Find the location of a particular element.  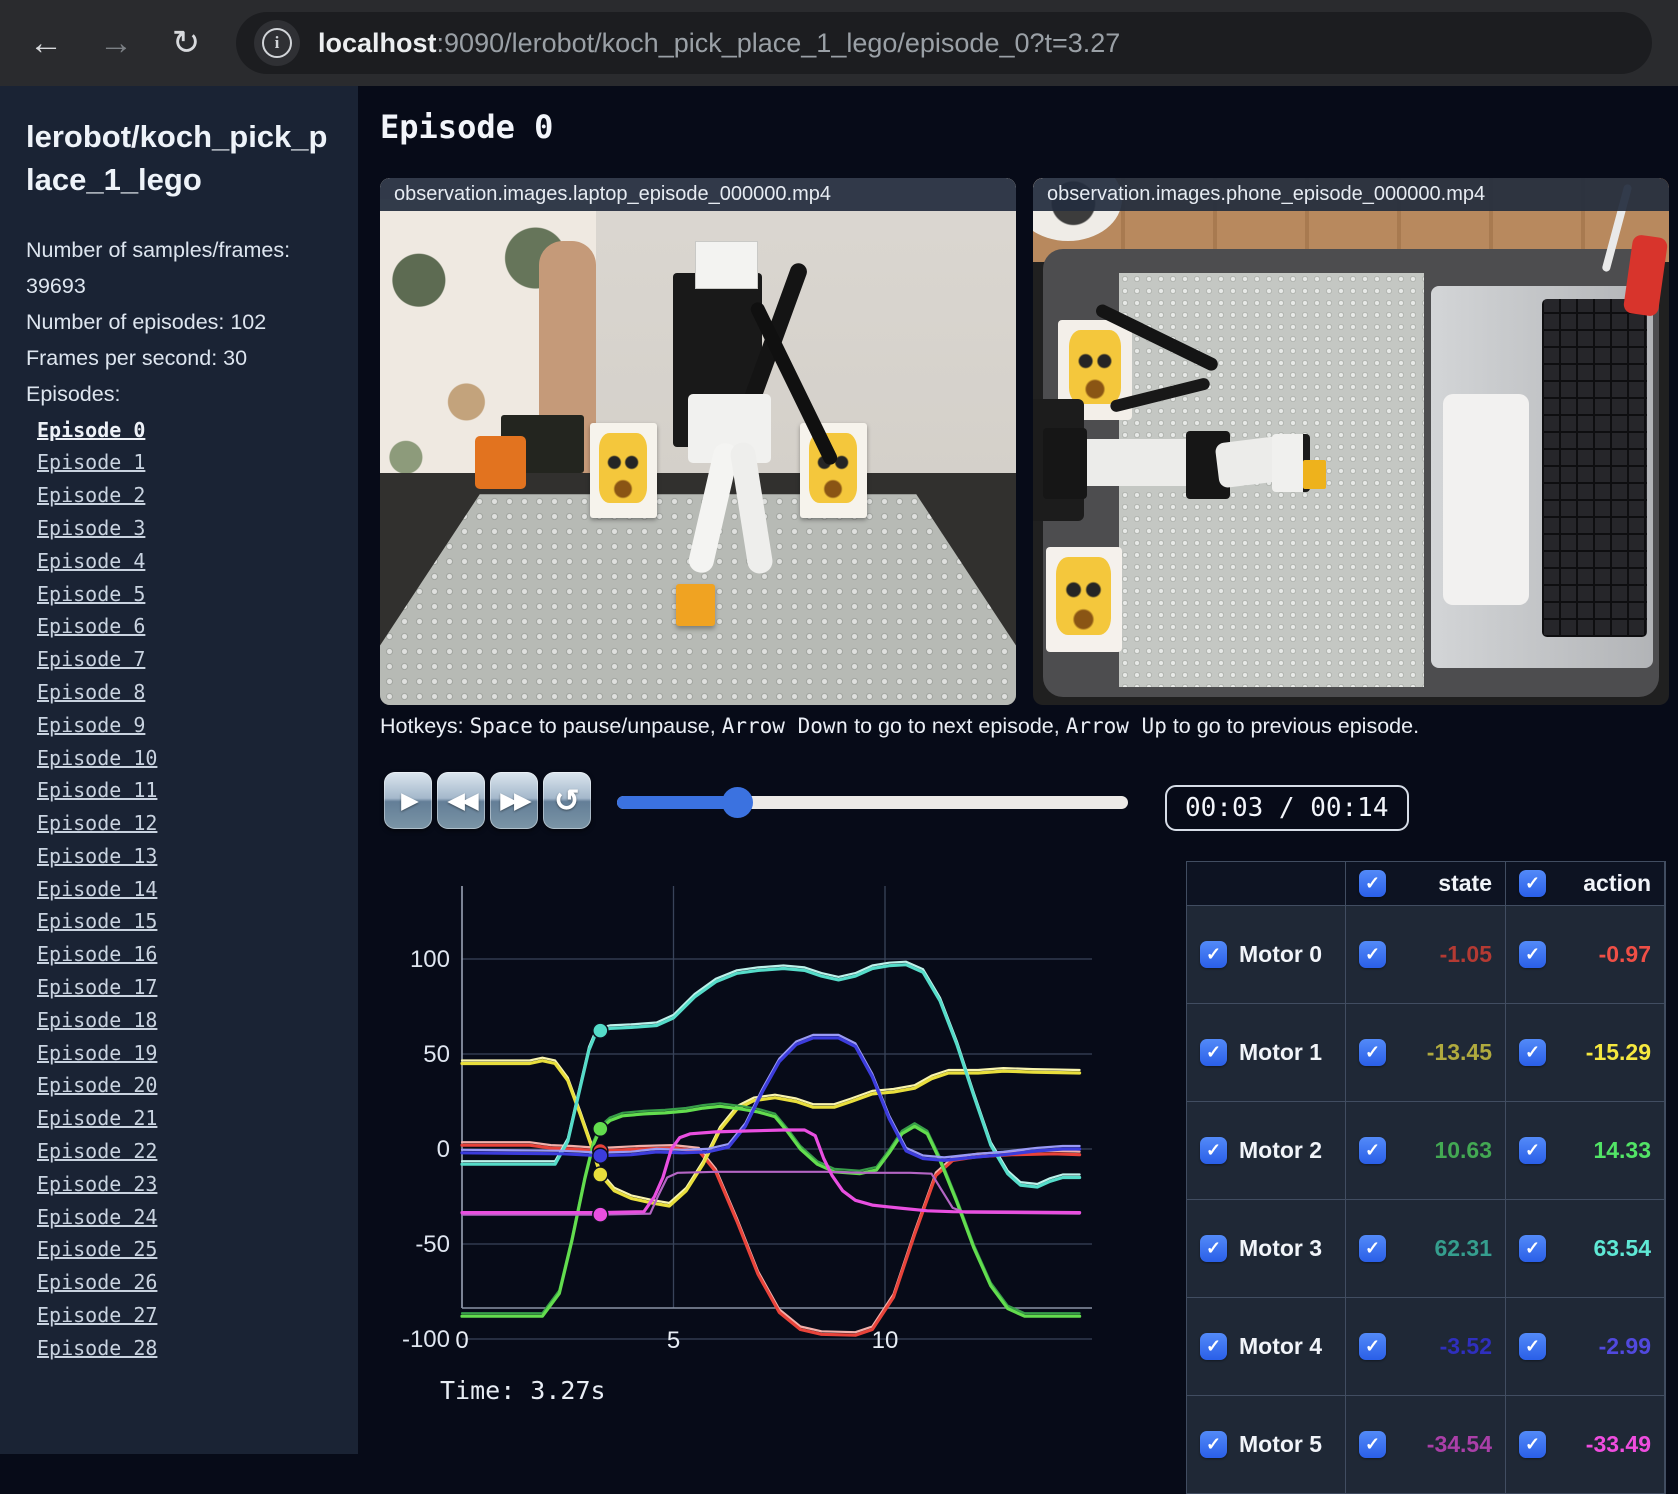

table-row-motor-4: ✓ Motor 4 is located at coordinates (1266, 1346).